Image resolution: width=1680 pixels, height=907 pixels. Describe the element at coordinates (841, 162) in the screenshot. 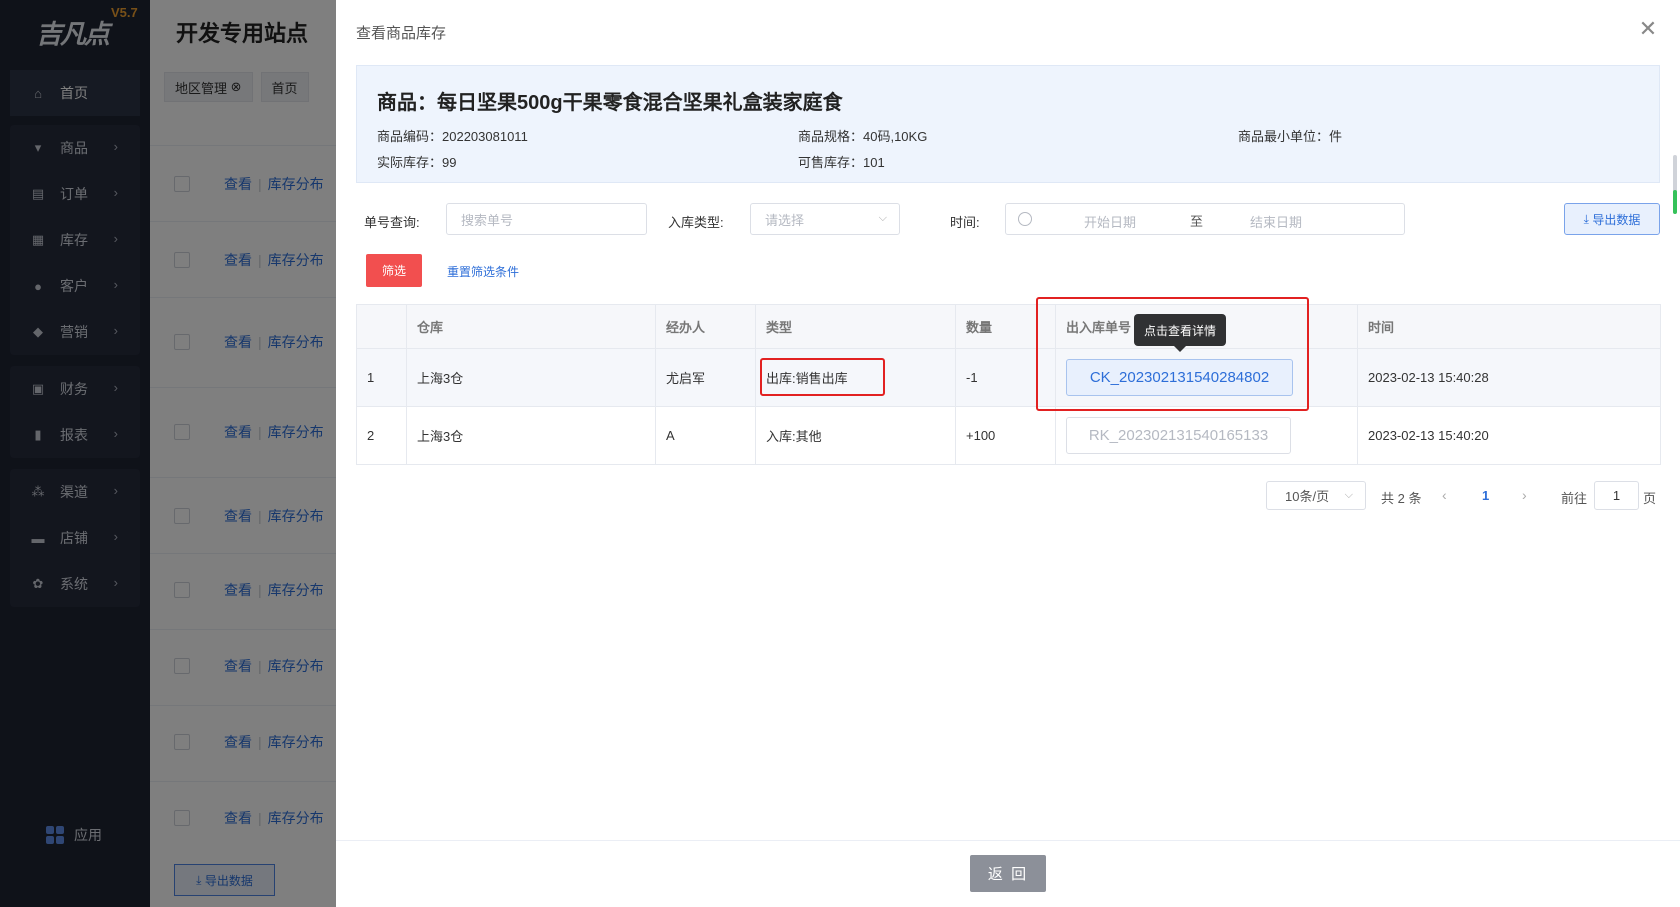

I see `available-stock: 可售库存：101` at that location.